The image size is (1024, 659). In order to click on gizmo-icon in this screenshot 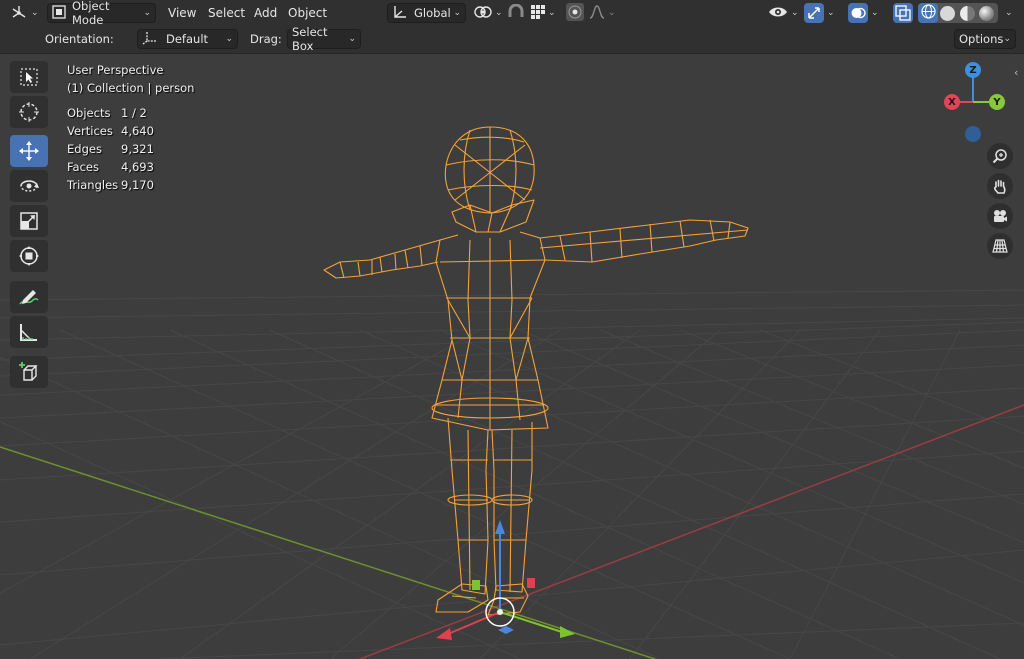, I will do `click(814, 13)`.